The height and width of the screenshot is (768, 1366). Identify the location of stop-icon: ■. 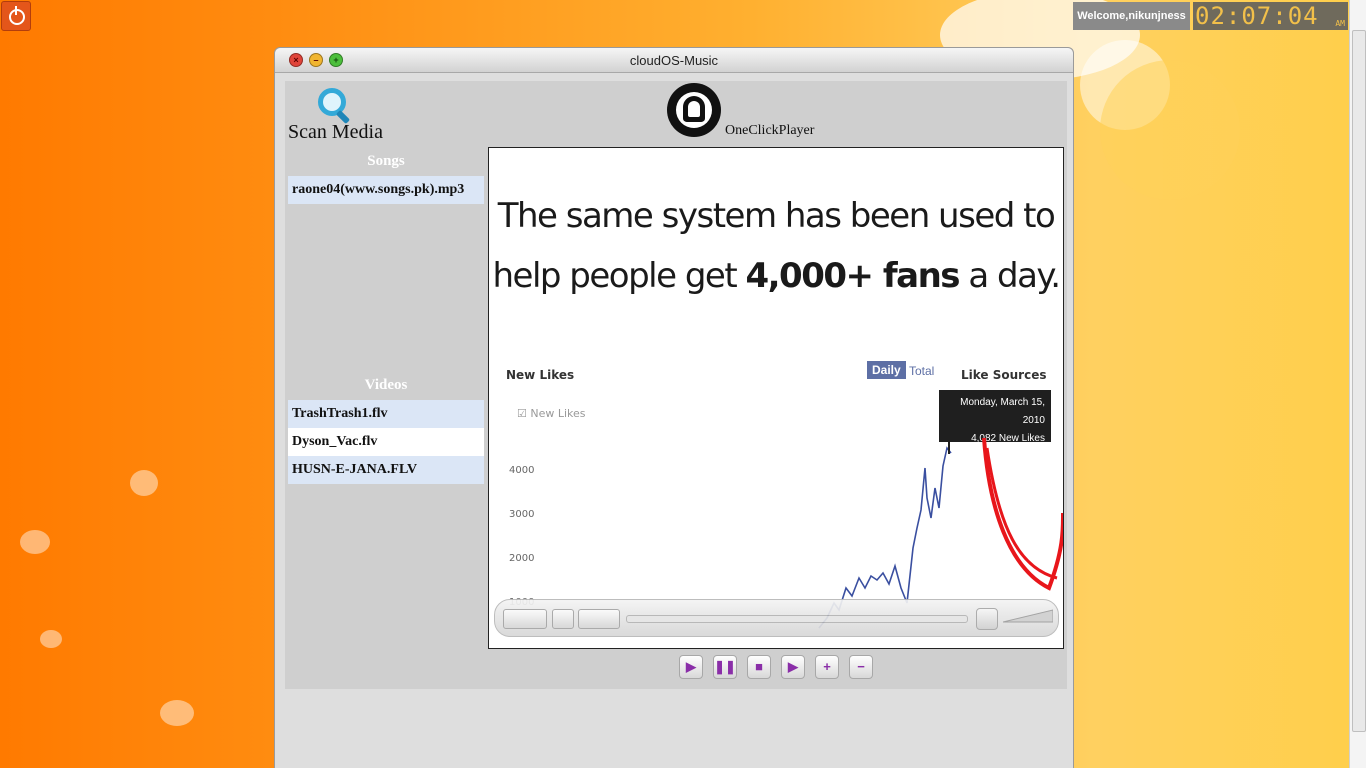
(759, 667).